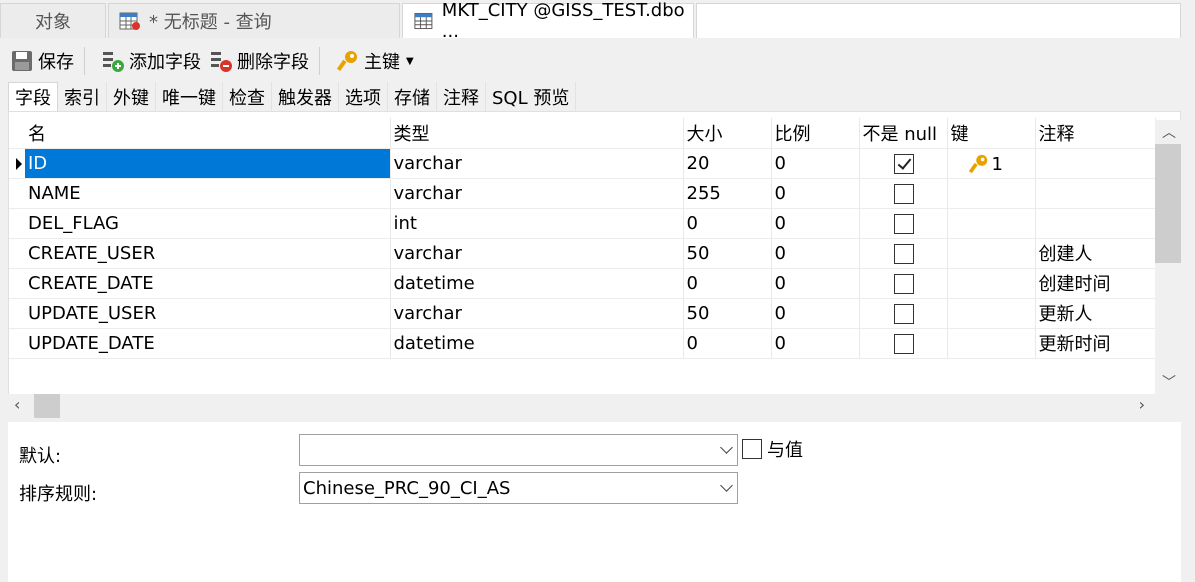  I want to click on field-name-cell: ID, so click(208, 163).